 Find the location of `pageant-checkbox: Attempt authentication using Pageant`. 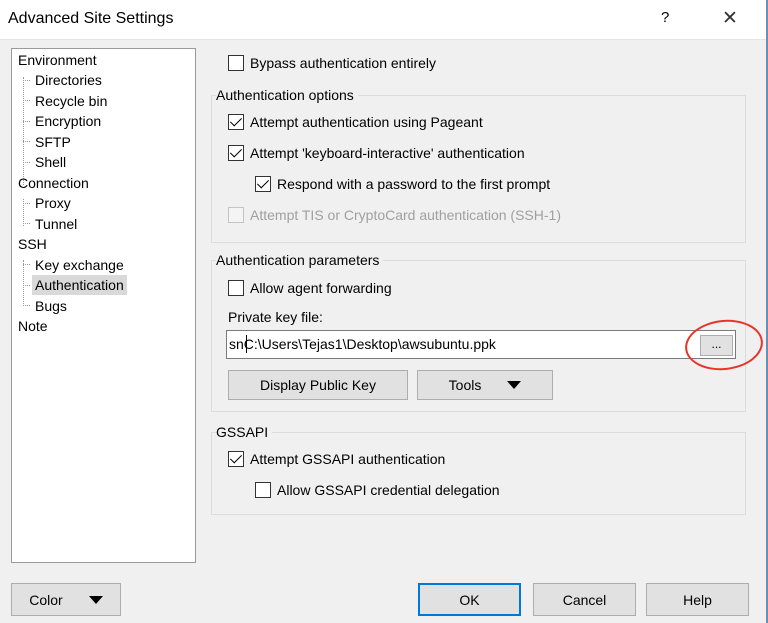

pageant-checkbox: Attempt authentication using Pageant is located at coordinates (355, 122).